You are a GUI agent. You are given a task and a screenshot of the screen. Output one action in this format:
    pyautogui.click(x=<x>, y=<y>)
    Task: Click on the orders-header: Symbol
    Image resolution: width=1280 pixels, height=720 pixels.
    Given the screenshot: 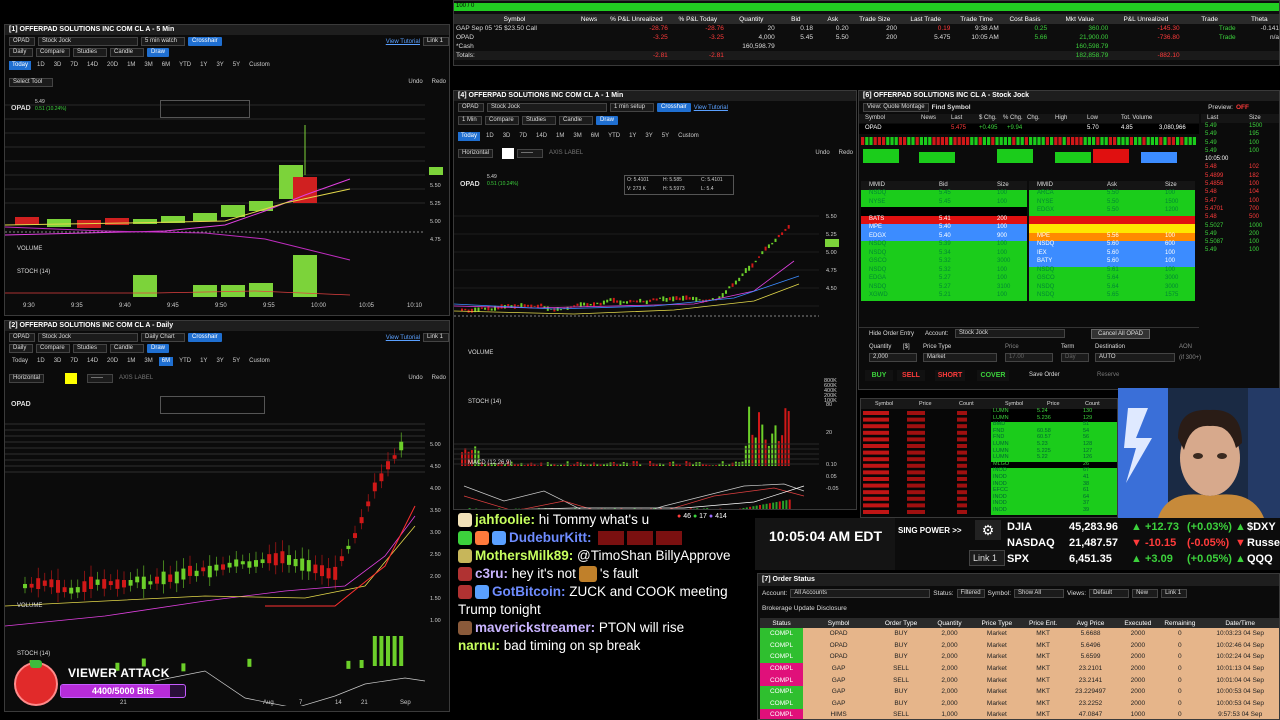 What is the action you would take?
    pyautogui.click(x=838, y=623)
    